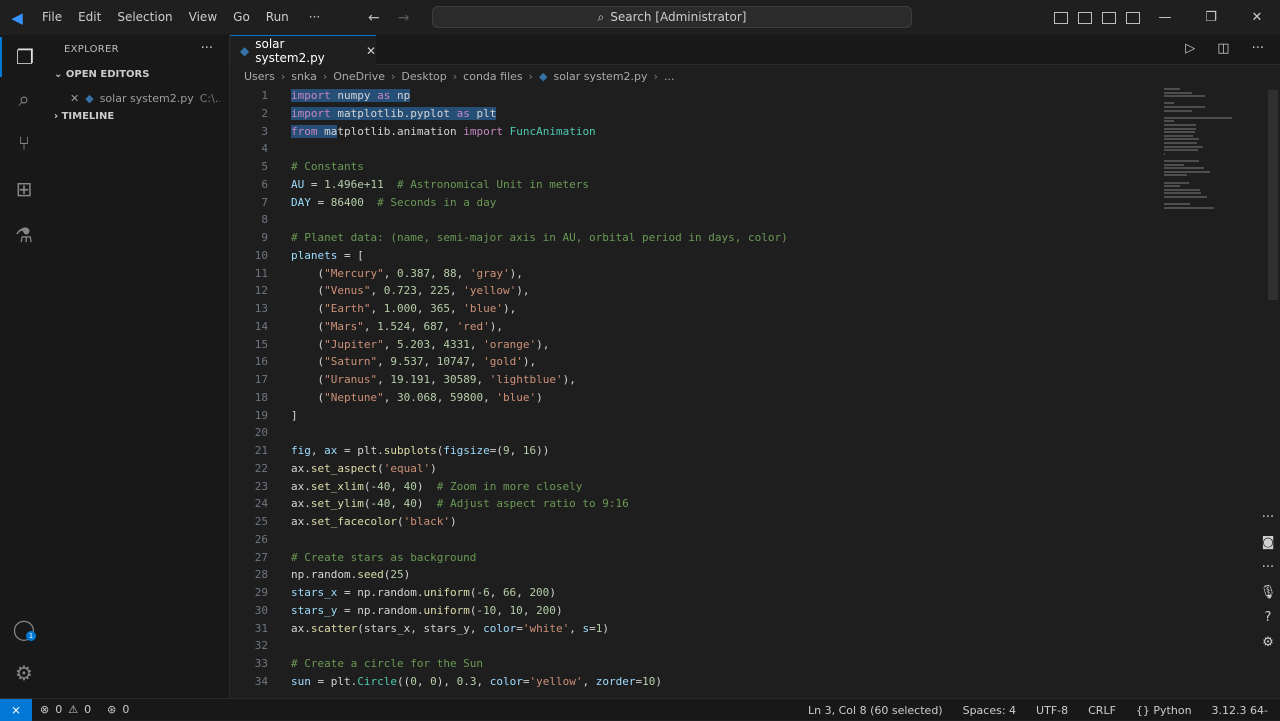  I want to click on testing-icon: ⚗, so click(24, 235).